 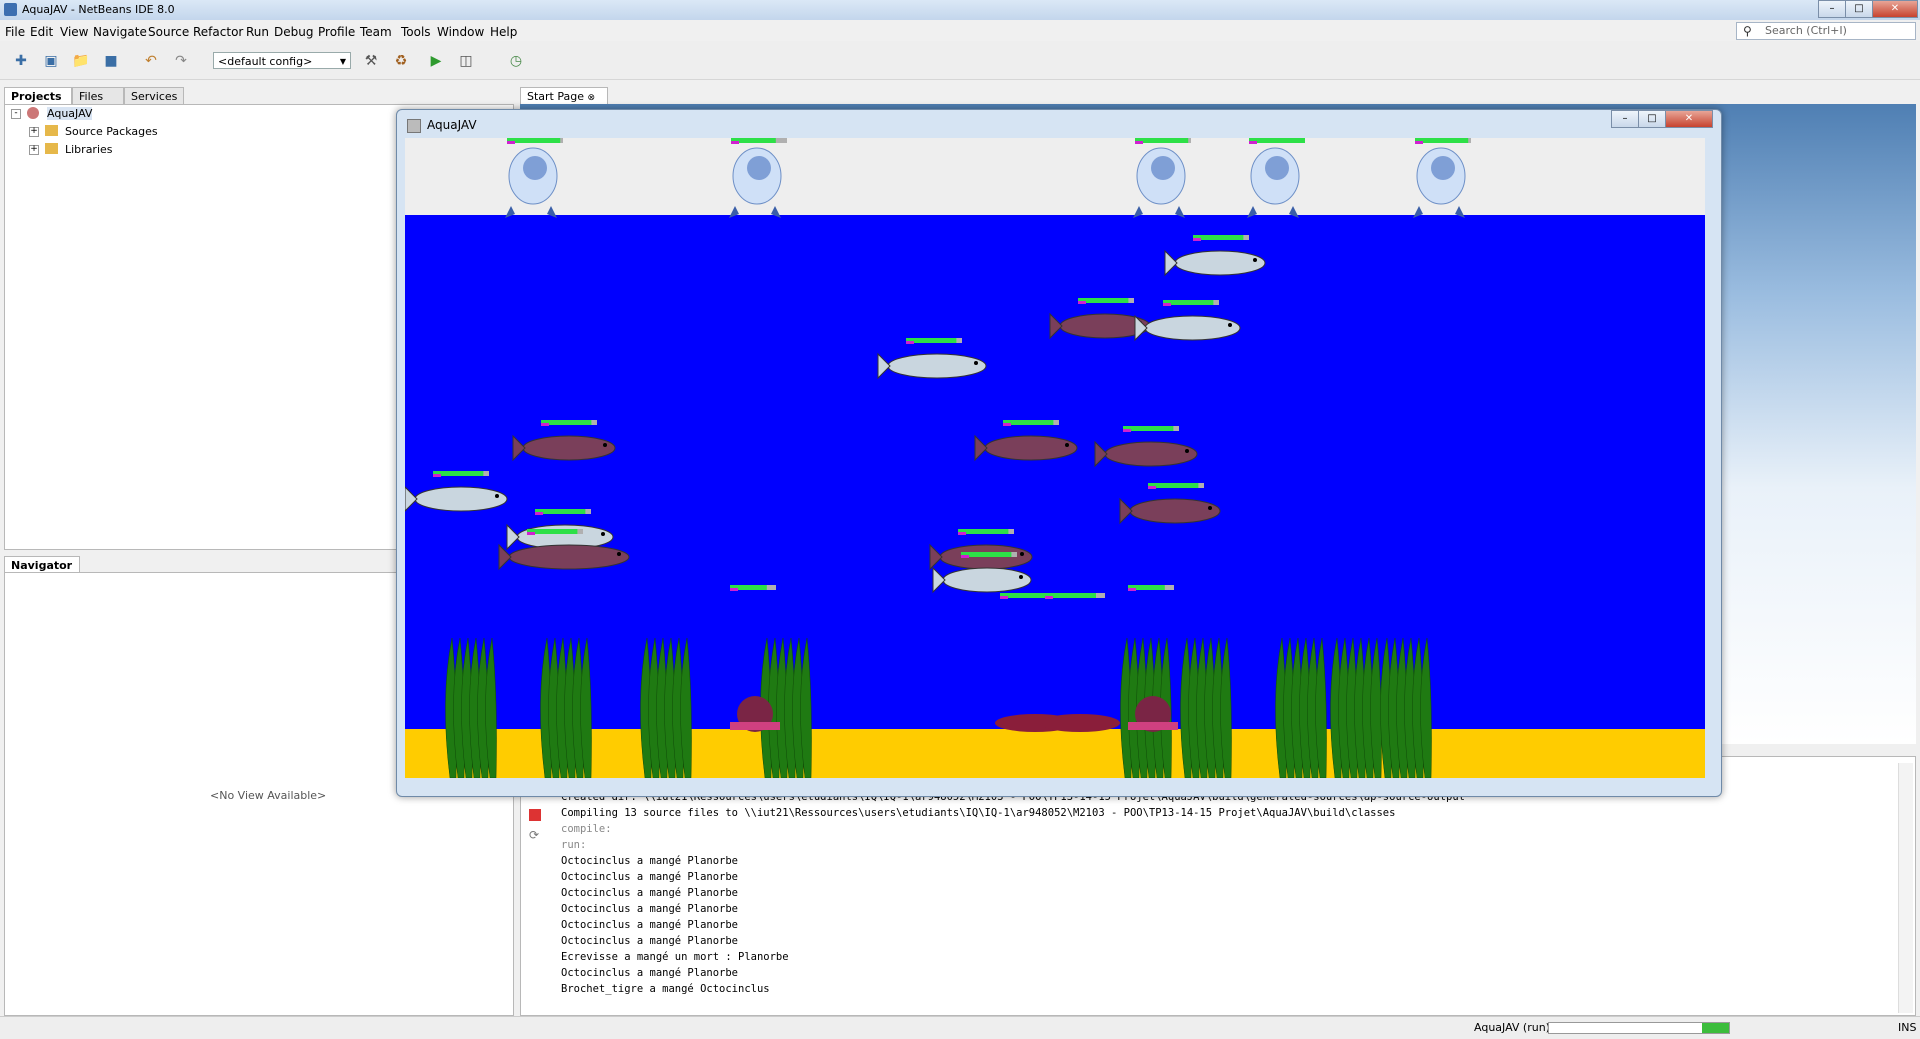 I want to click on app-maximize-button: □, so click(x=1652, y=119).